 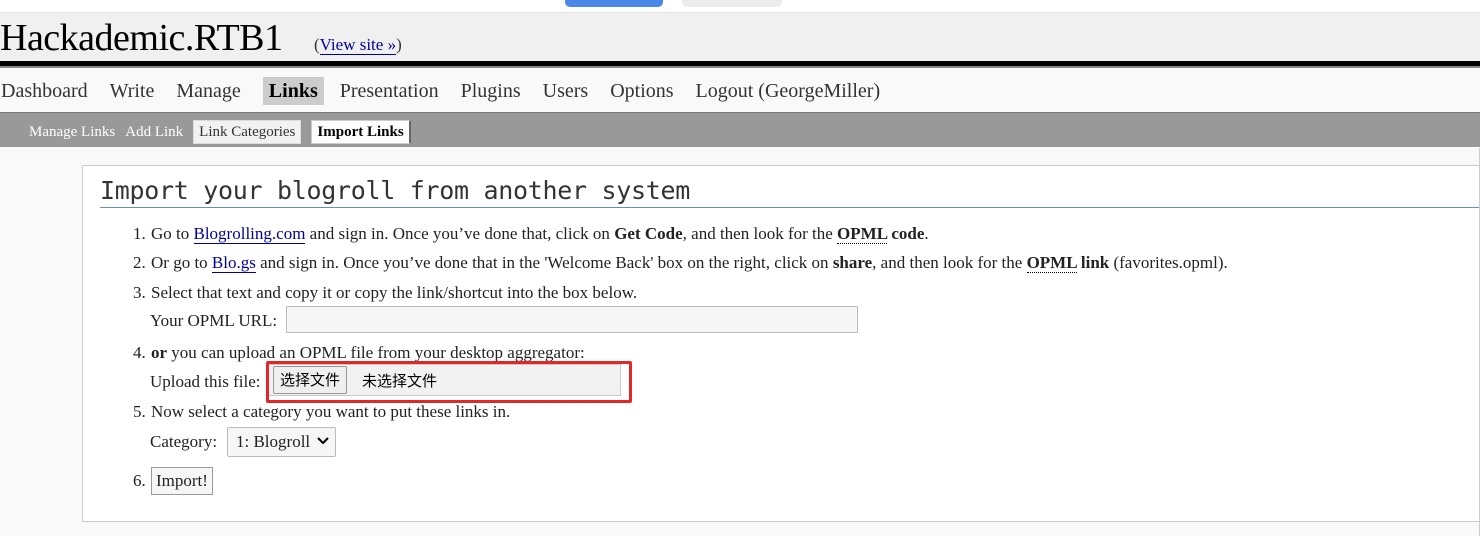 I want to click on upload-file-label: Upload this file:, so click(x=205, y=381).